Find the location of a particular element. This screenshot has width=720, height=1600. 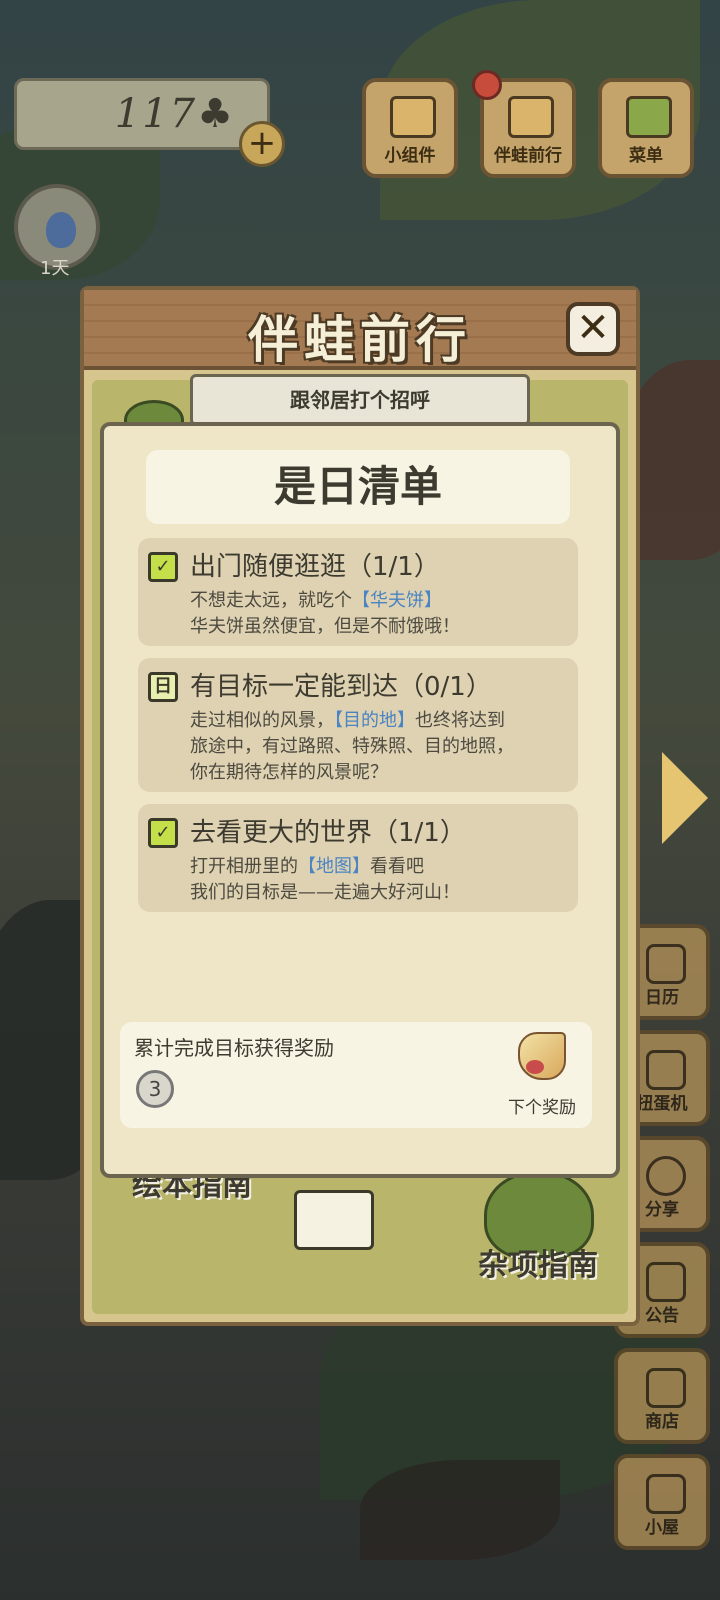

waffle-link: 【华夫饼】 is located at coordinates (397, 600).